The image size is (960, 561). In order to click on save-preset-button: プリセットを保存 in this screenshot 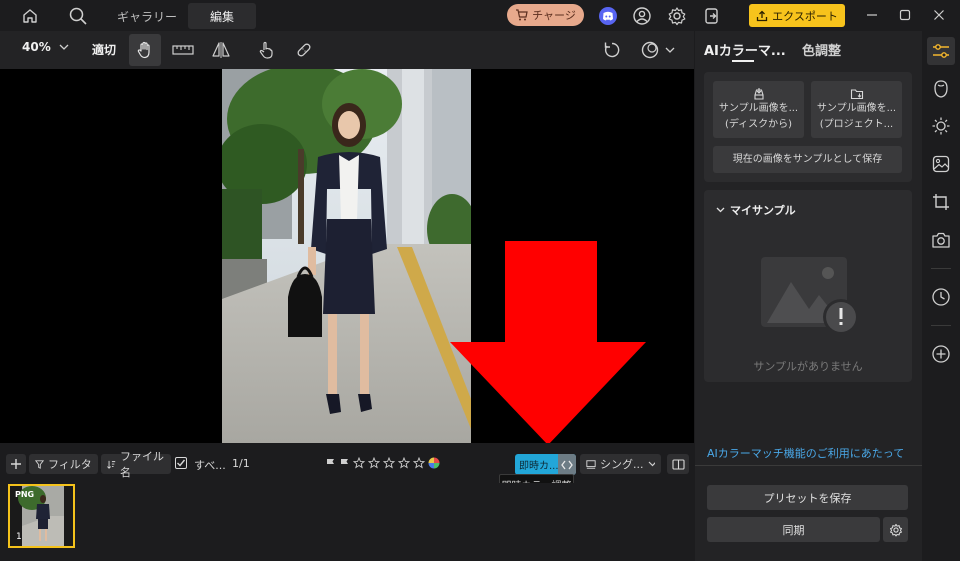, I will do `click(807, 497)`.